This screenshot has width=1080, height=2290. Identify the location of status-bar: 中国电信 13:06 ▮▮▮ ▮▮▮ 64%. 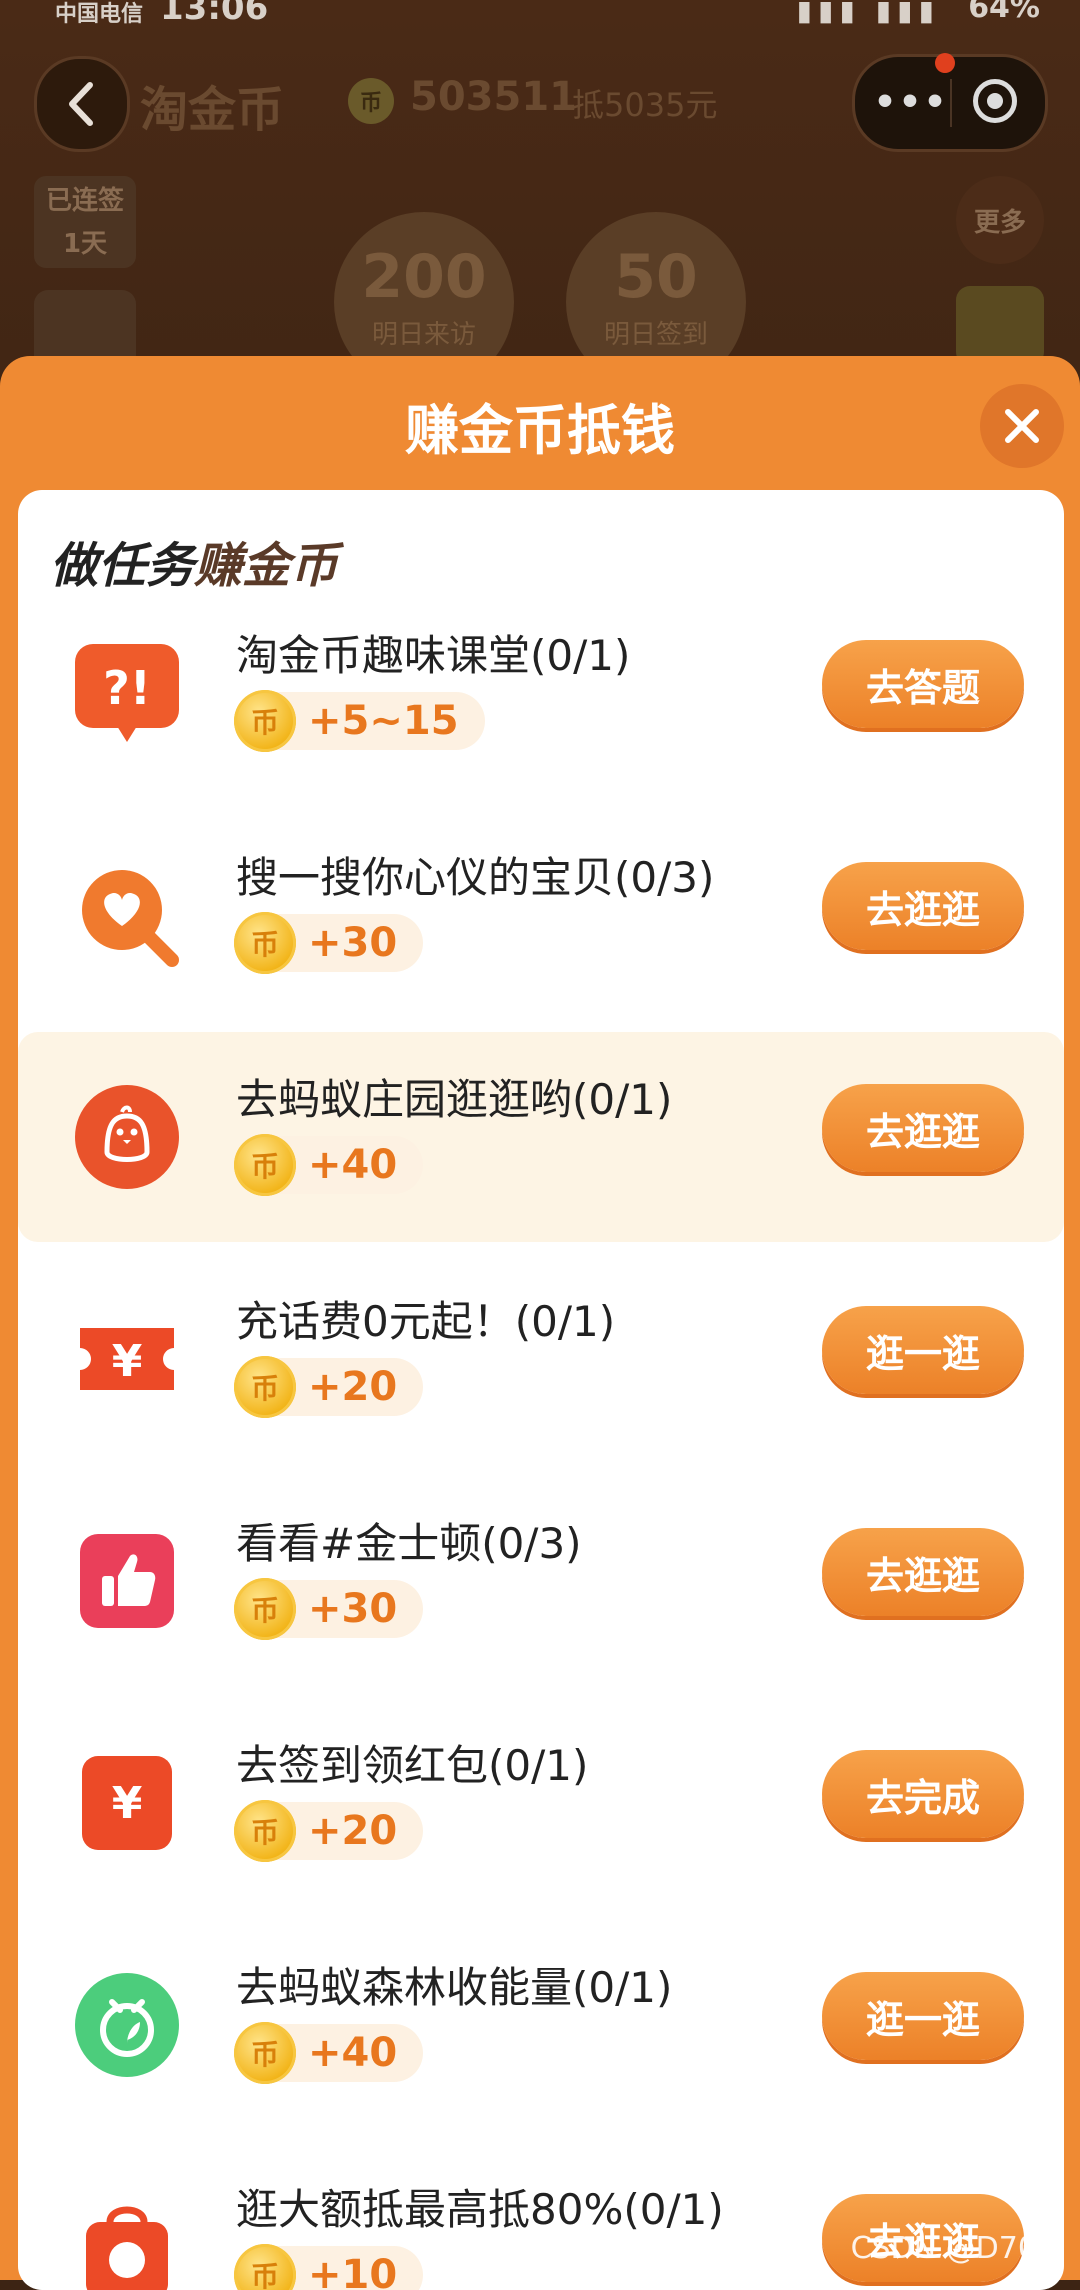
(540, 14).